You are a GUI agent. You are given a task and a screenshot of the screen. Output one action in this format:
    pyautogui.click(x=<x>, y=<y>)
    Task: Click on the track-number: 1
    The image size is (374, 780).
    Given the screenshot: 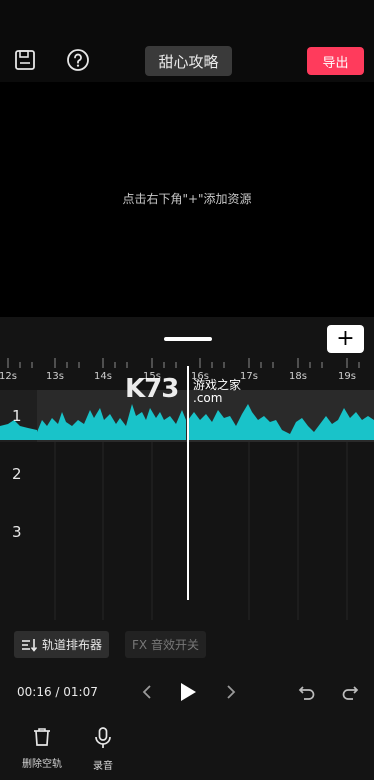 What is the action you would take?
    pyautogui.click(x=17, y=416)
    